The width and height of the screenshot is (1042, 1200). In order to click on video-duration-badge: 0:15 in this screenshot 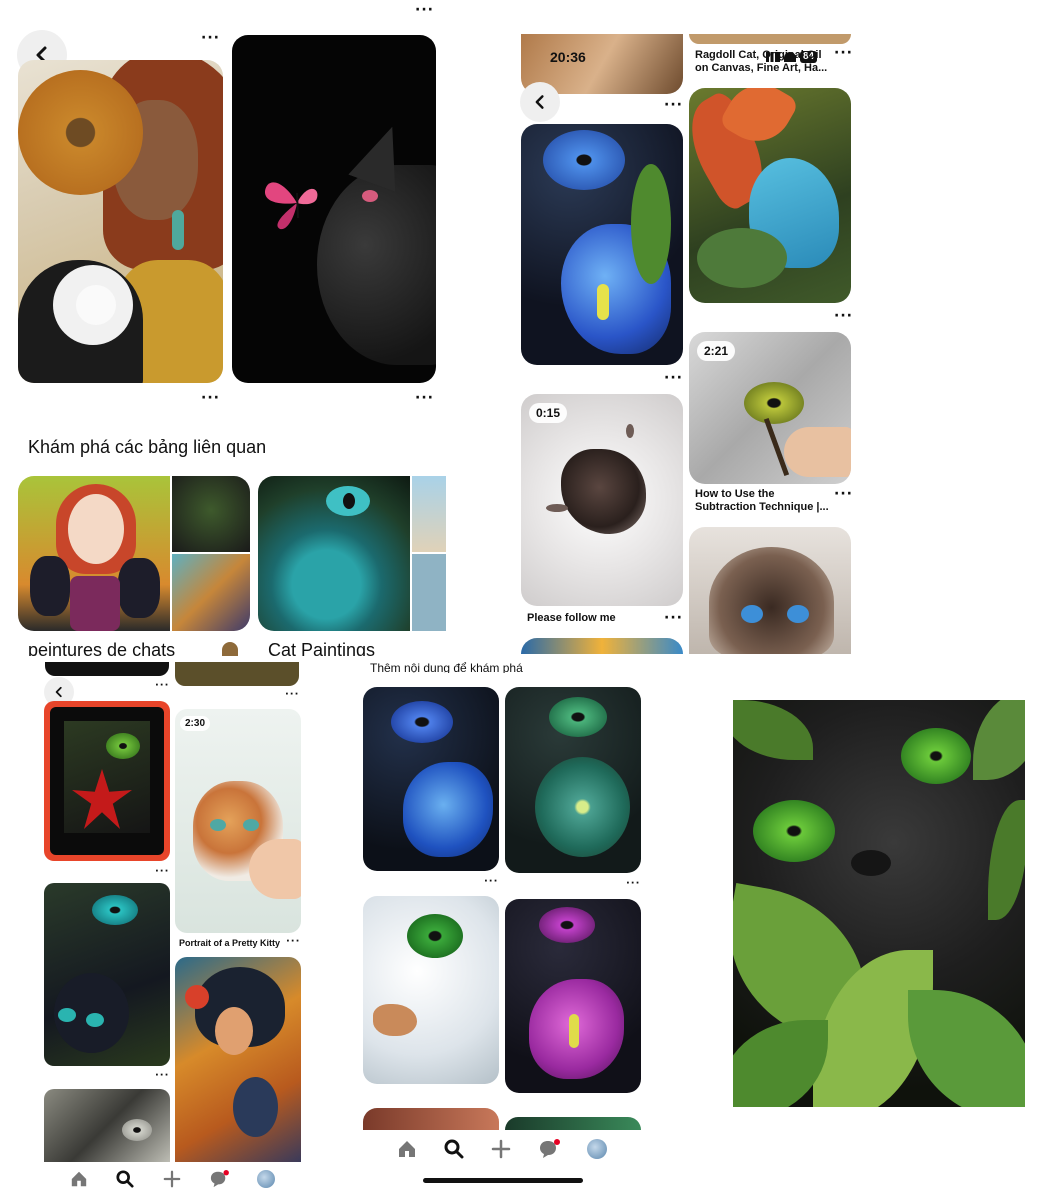, I will do `click(548, 413)`.